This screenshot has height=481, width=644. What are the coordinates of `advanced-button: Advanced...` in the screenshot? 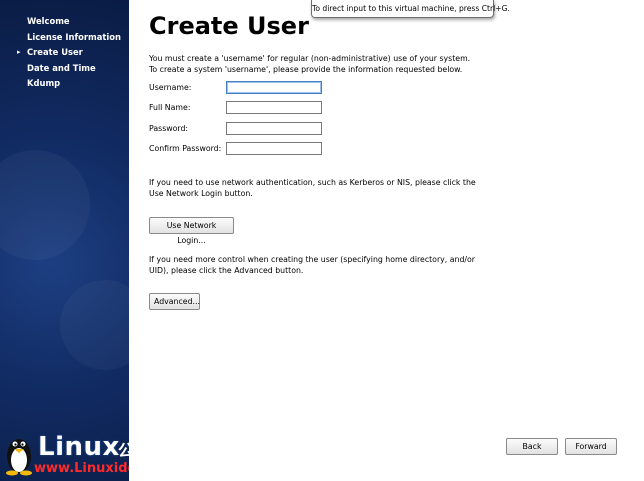 It's located at (174, 301).